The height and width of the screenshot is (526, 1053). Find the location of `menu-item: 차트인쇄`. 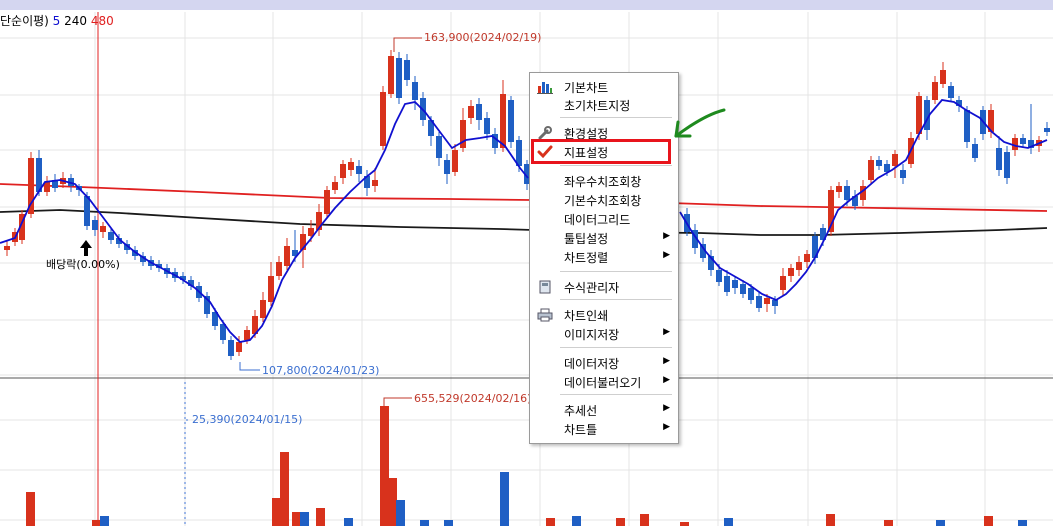

menu-item: 차트인쇄 is located at coordinates (604, 315).